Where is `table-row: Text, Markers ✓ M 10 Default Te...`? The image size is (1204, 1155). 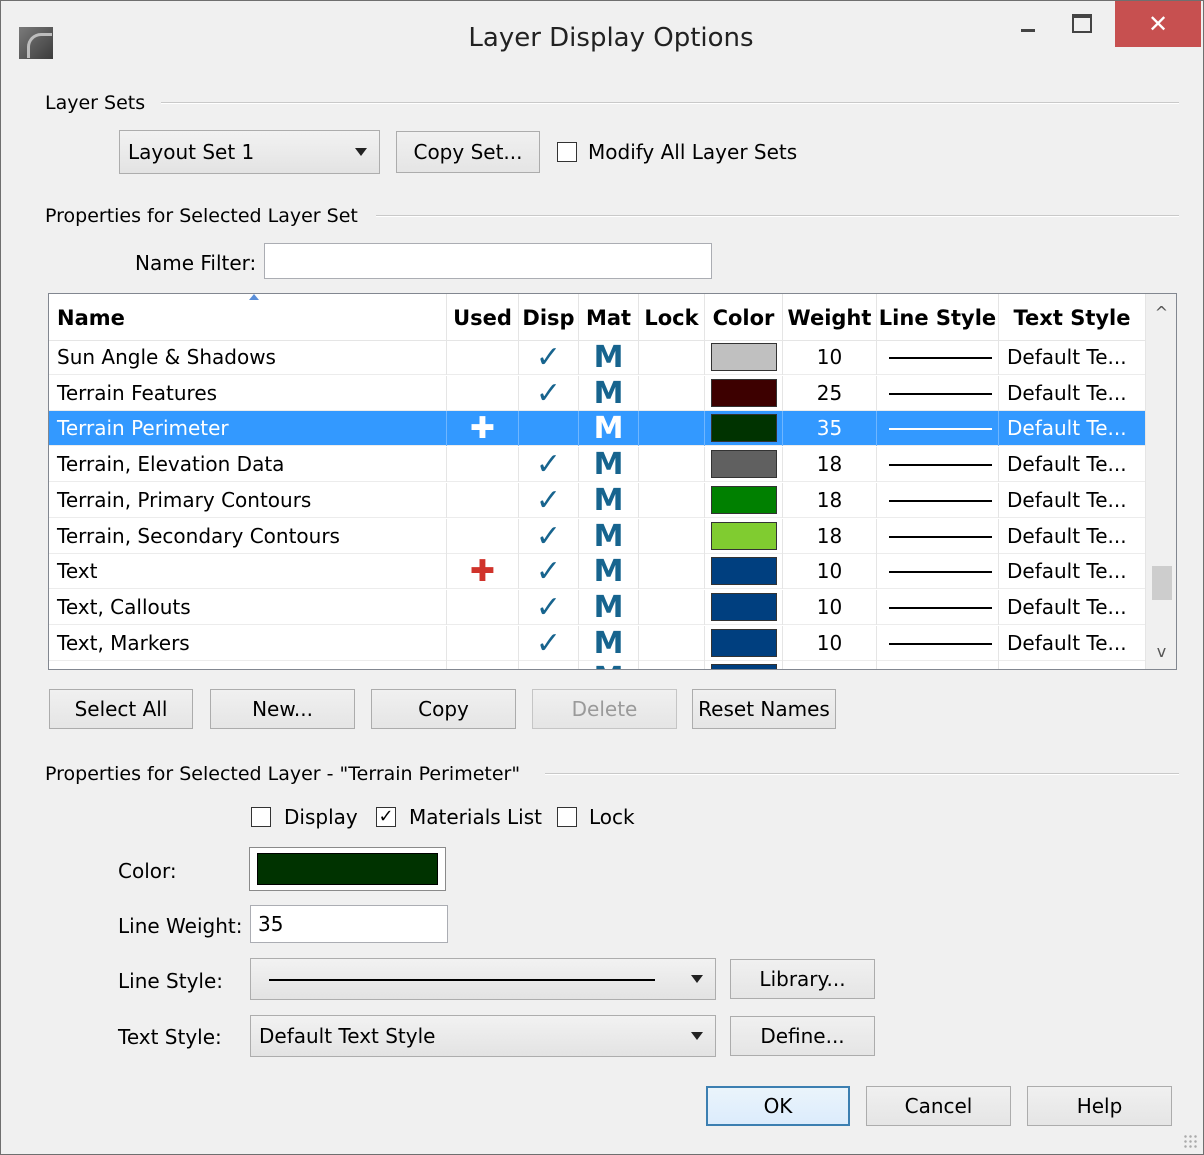 table-row: Text, Markers ✓ M 10 Default Te... is located at coordinates (597, 643).